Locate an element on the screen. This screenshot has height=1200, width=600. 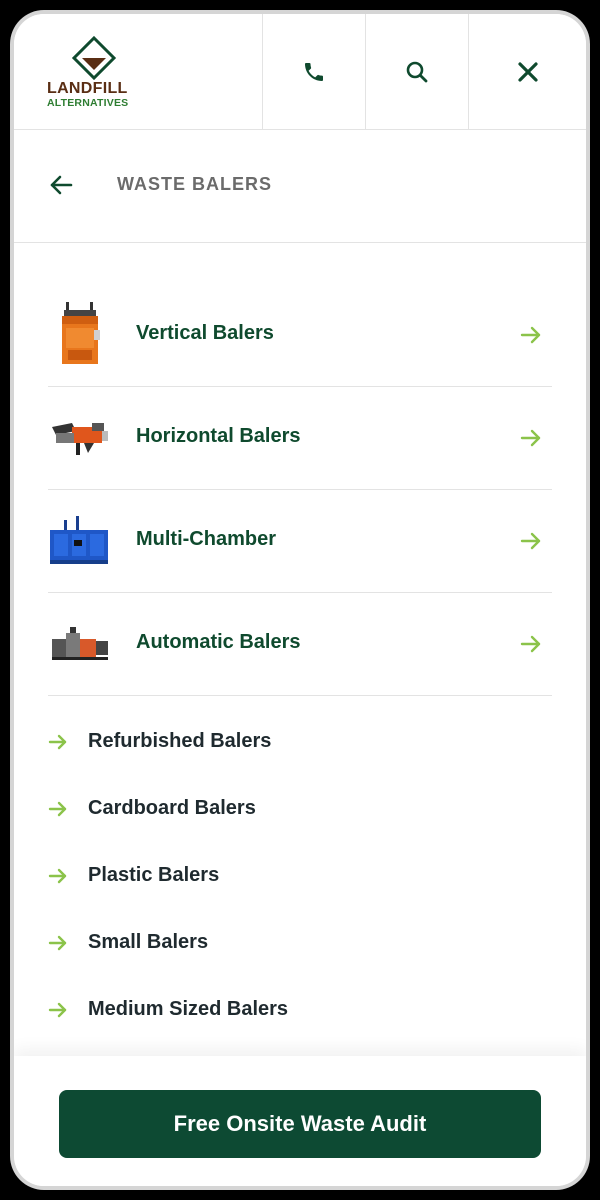
submenu-title: WASTE BALERS is located at coordinates (195, 184).